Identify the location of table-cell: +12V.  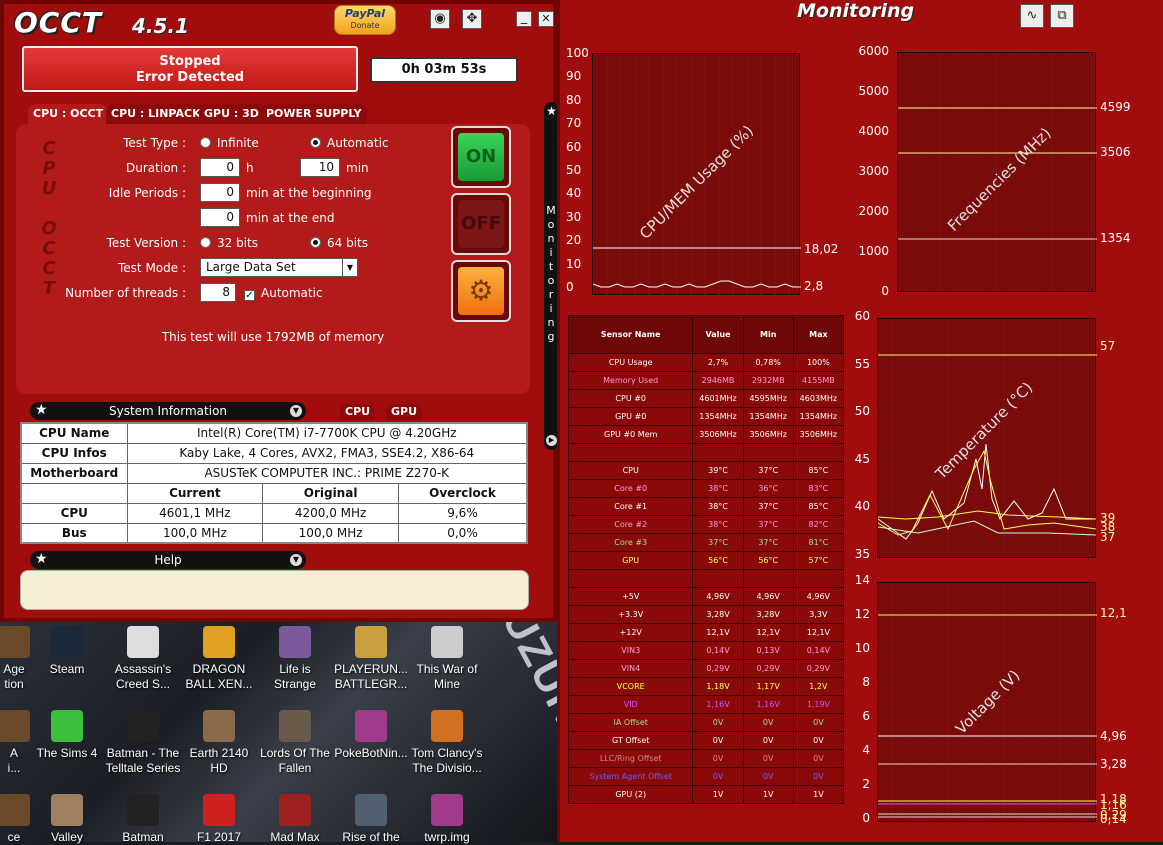
(630, 632).